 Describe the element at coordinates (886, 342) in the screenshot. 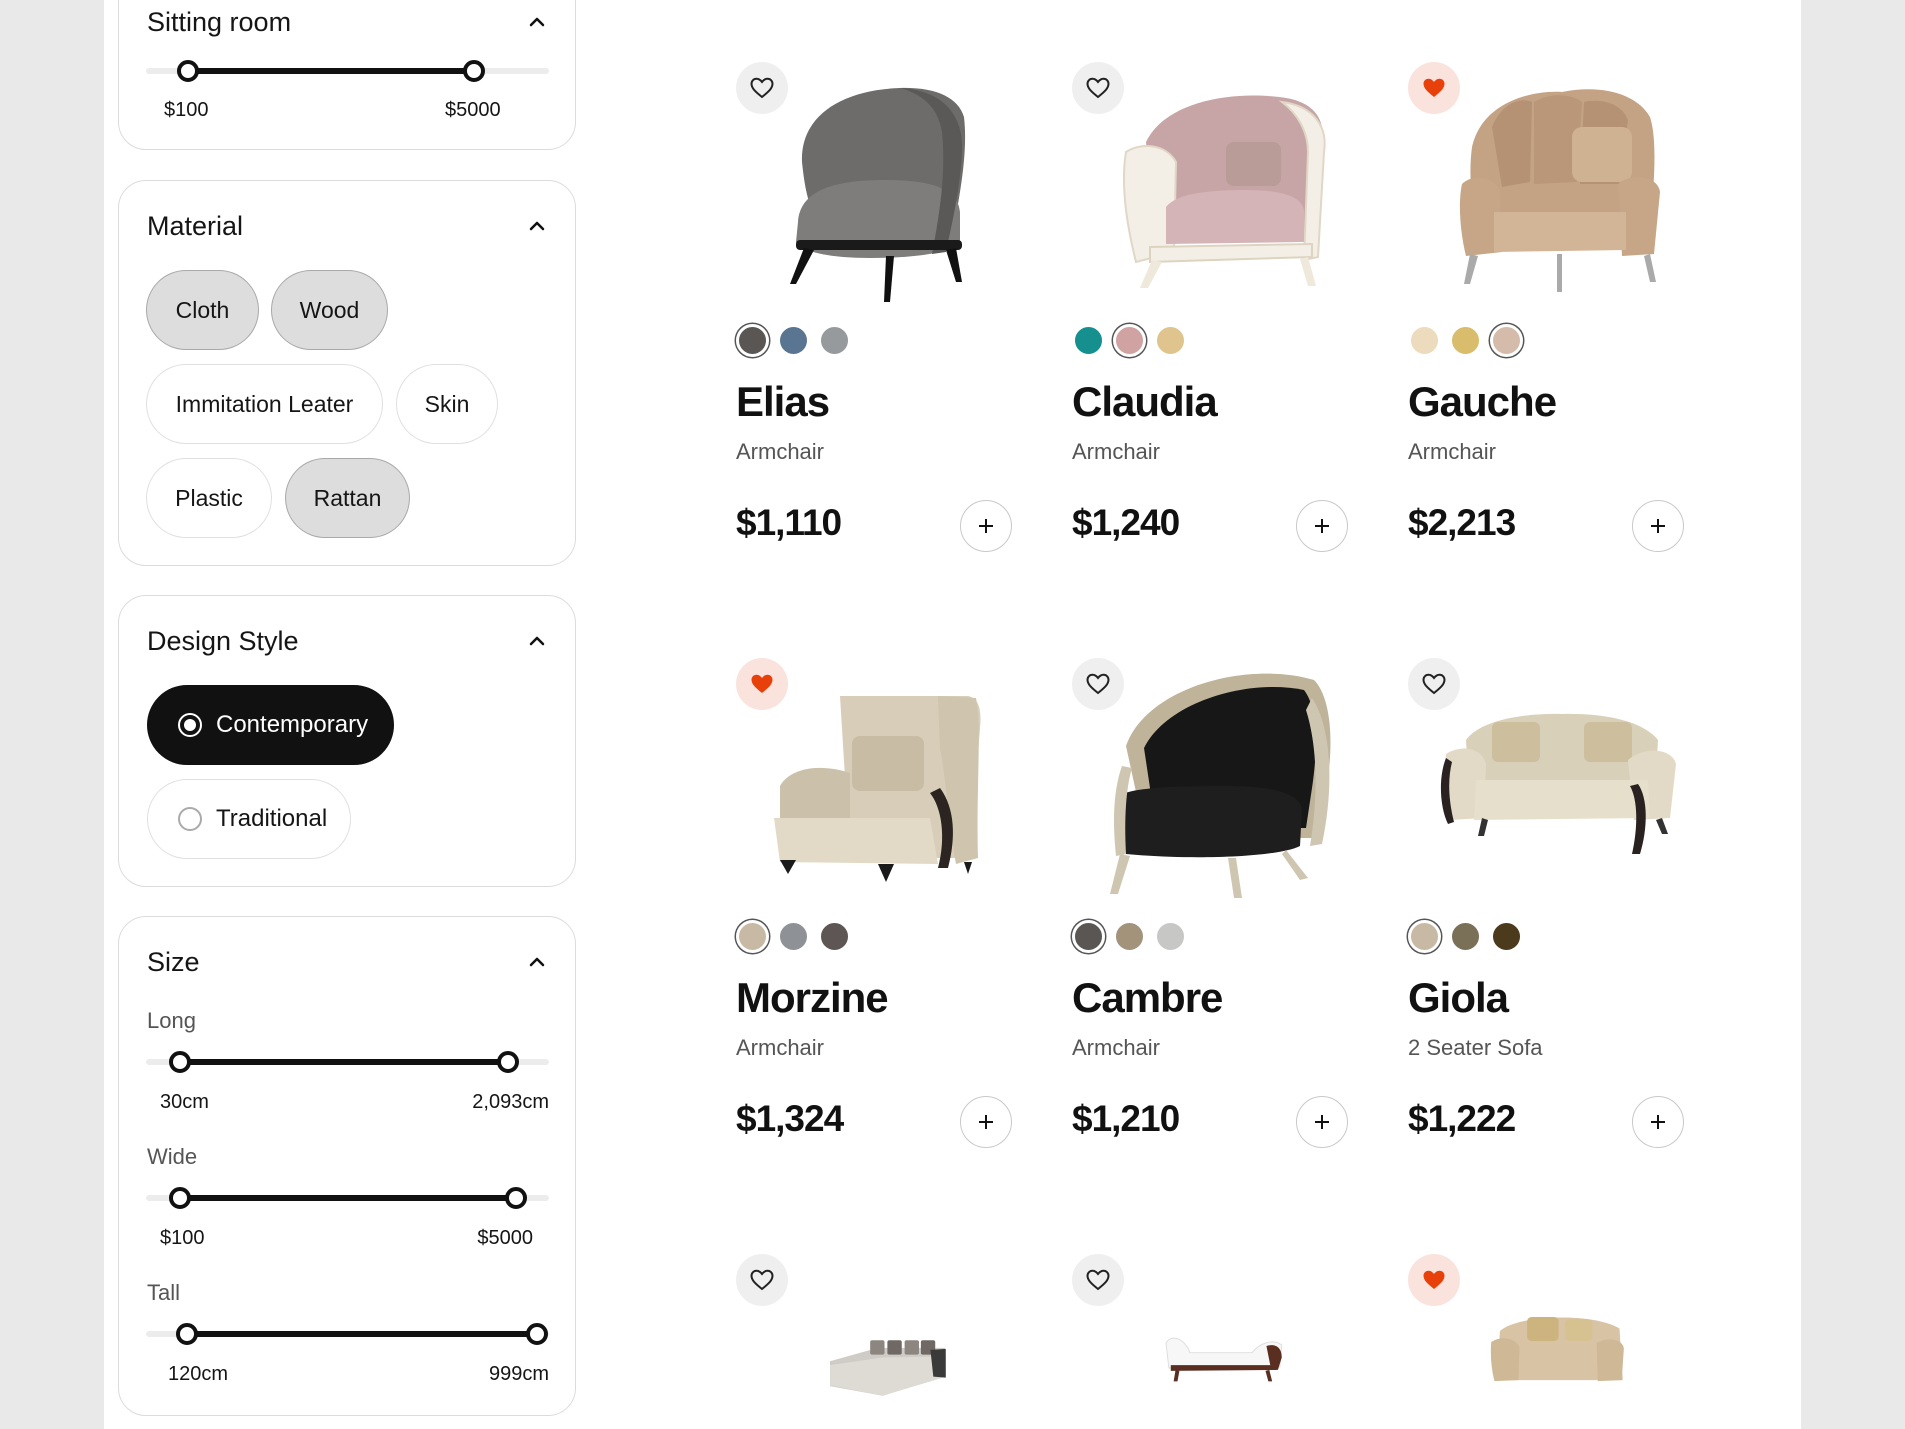

I see `product-card-elias: Elias Armchair $1,110` at that location.